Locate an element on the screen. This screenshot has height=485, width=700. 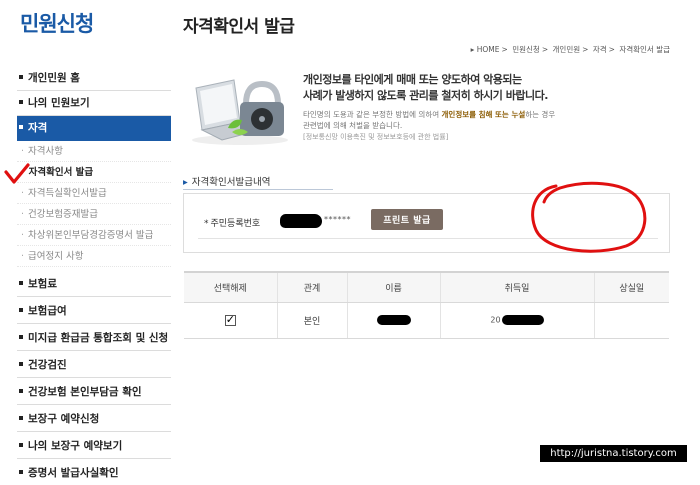
submenu-item-card-reissue: · 건강보험증재발급 is located at coordinates (94, 214).